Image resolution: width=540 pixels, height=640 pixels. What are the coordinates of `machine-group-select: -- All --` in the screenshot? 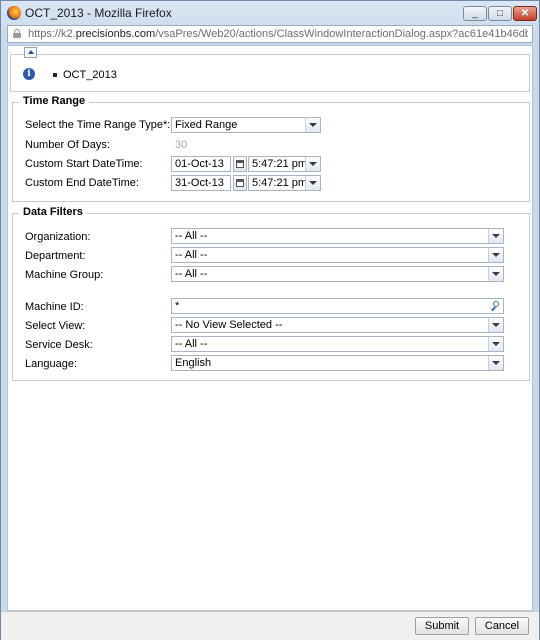 It's located at (337, 274).